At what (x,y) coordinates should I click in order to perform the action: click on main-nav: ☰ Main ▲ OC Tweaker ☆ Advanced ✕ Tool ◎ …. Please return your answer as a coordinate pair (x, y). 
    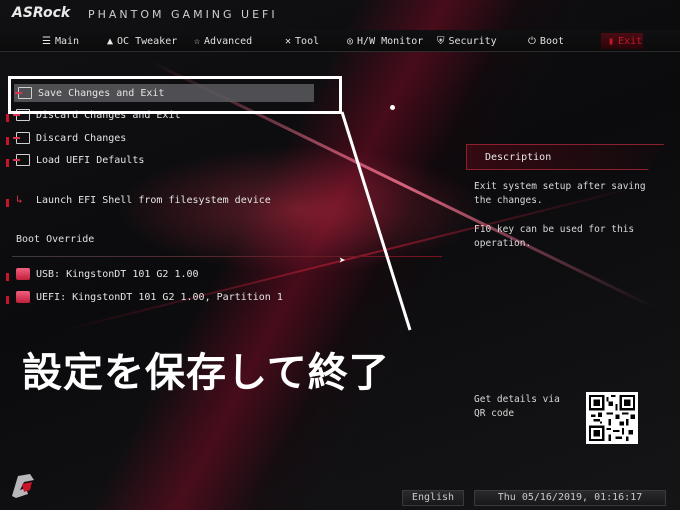
    Looking at the image, I should click on (340, 41).